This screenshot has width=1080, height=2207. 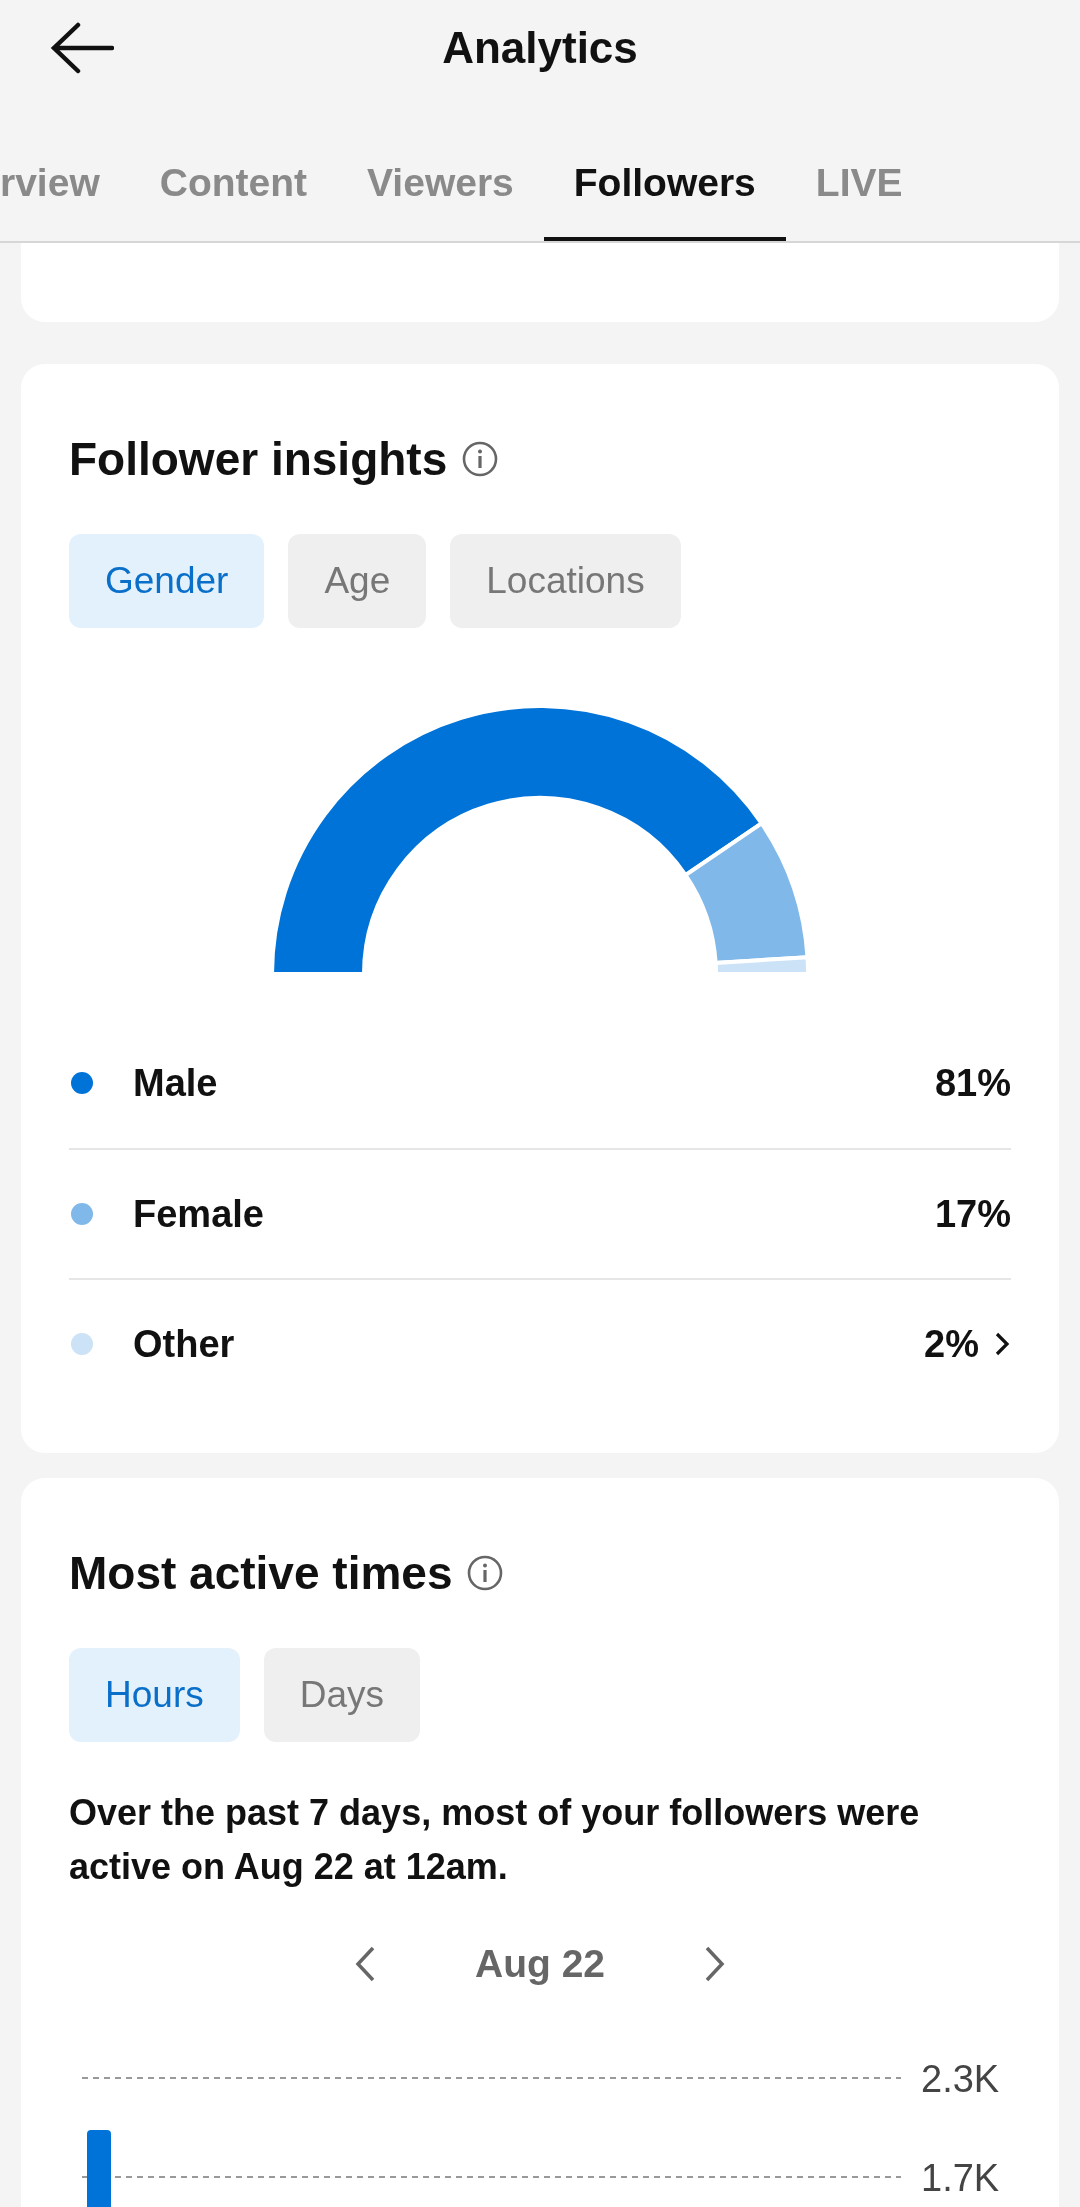 I want to click on page-title: Analytics, so click(x=540, y=48).